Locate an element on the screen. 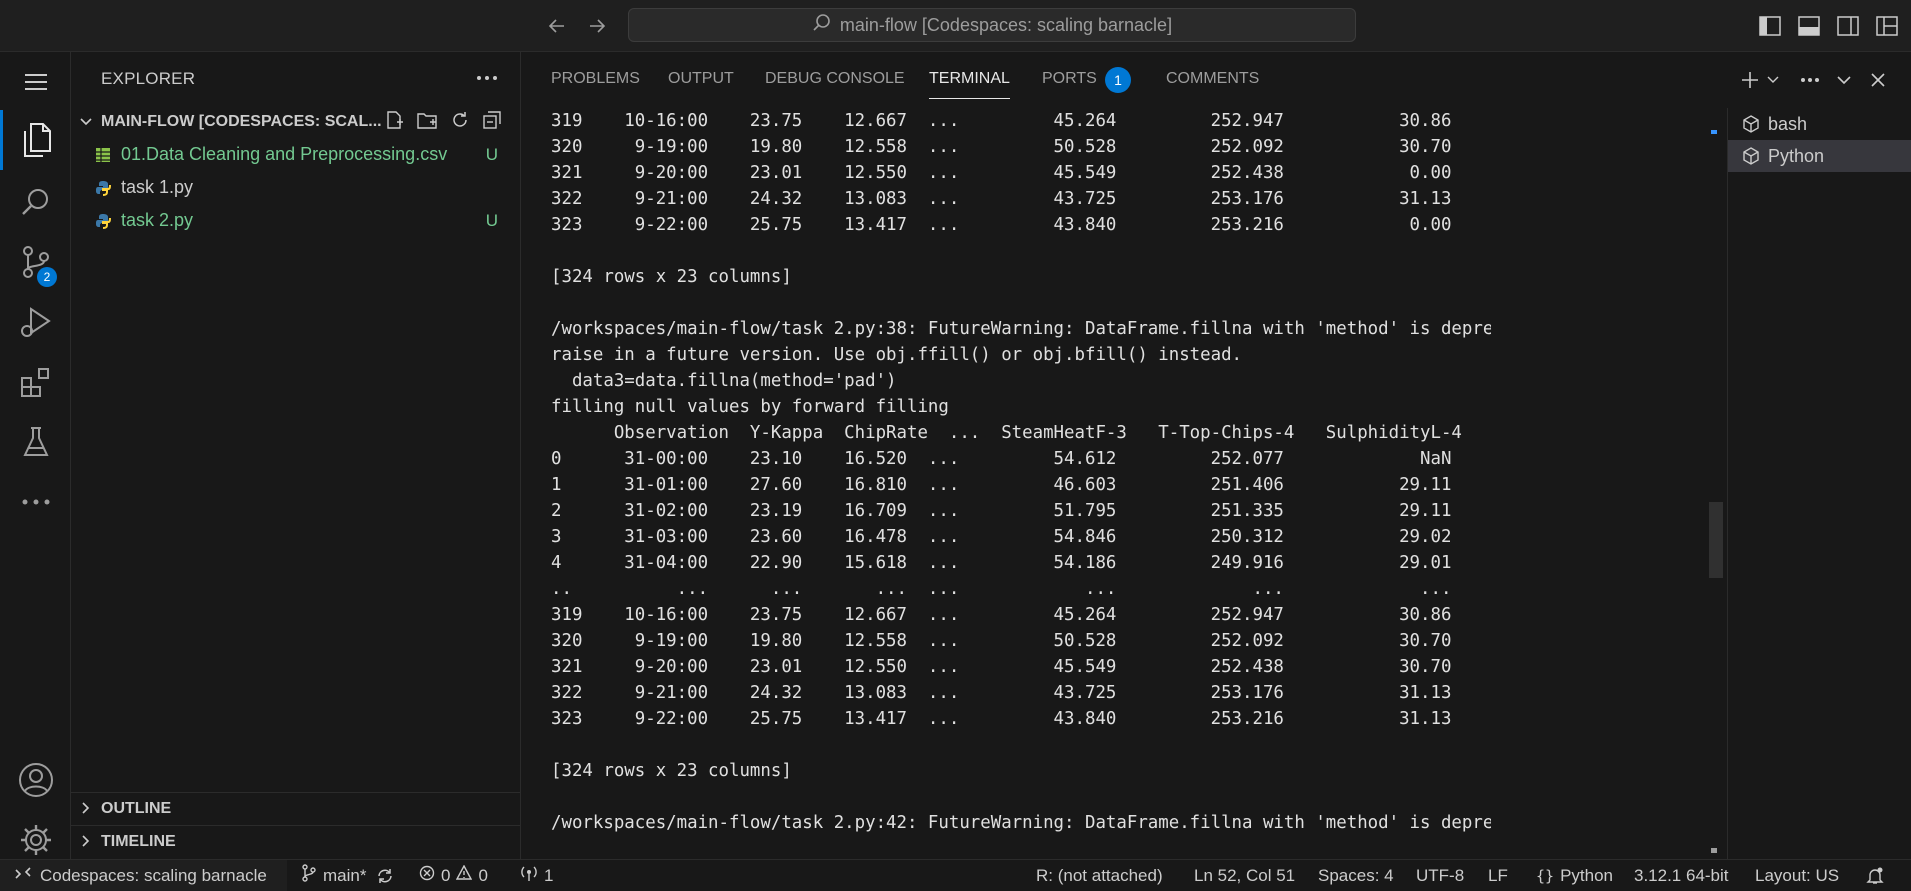 The image size is (1911, 891). close-icon is located at coordinates (1878, 80).